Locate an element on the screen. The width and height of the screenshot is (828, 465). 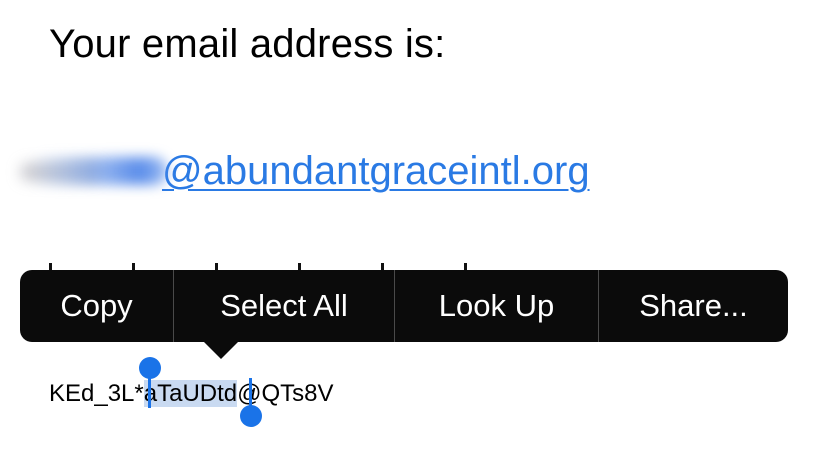
blur-smear-blue is located at coordinates (99, 171).